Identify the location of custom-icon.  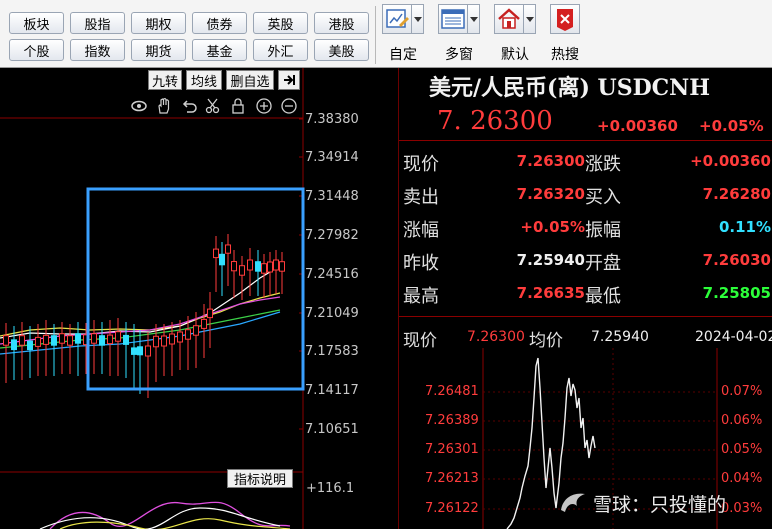
(397, 19).